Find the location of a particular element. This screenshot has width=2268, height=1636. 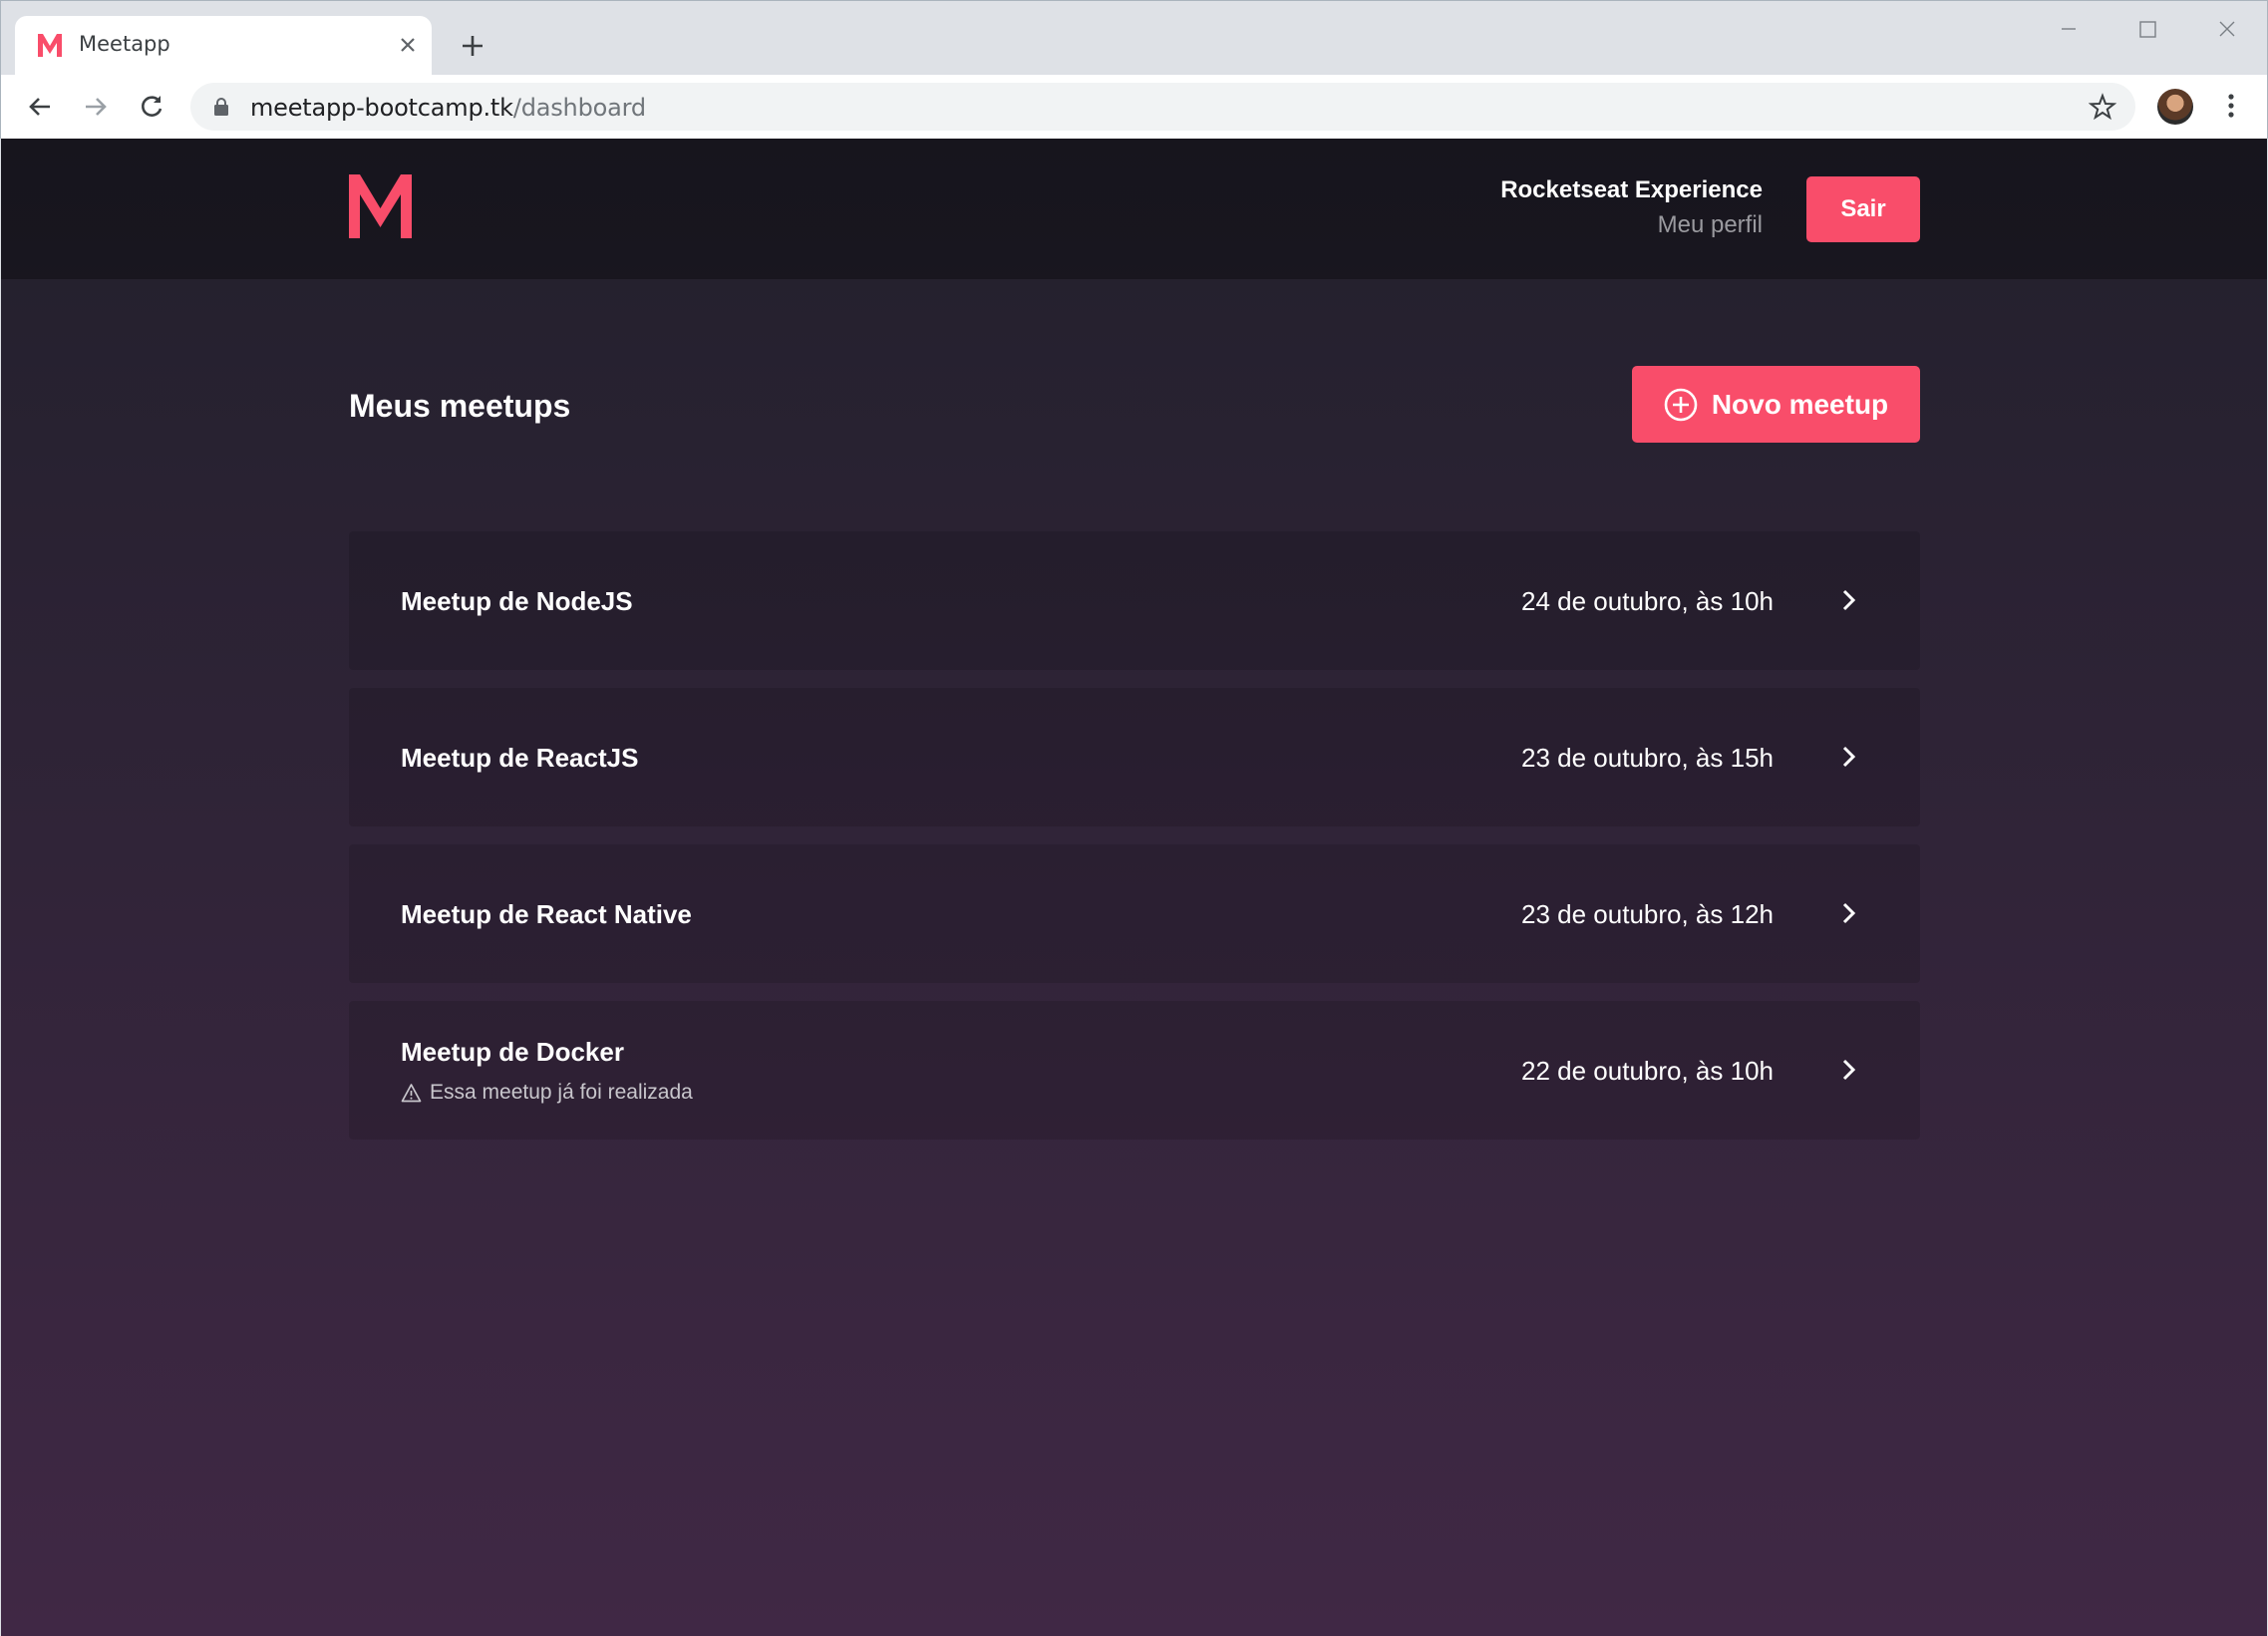

meetup-card: Meetup de ReactJS 23 de outubro, às 15h is located at coordinates (1135, 757).